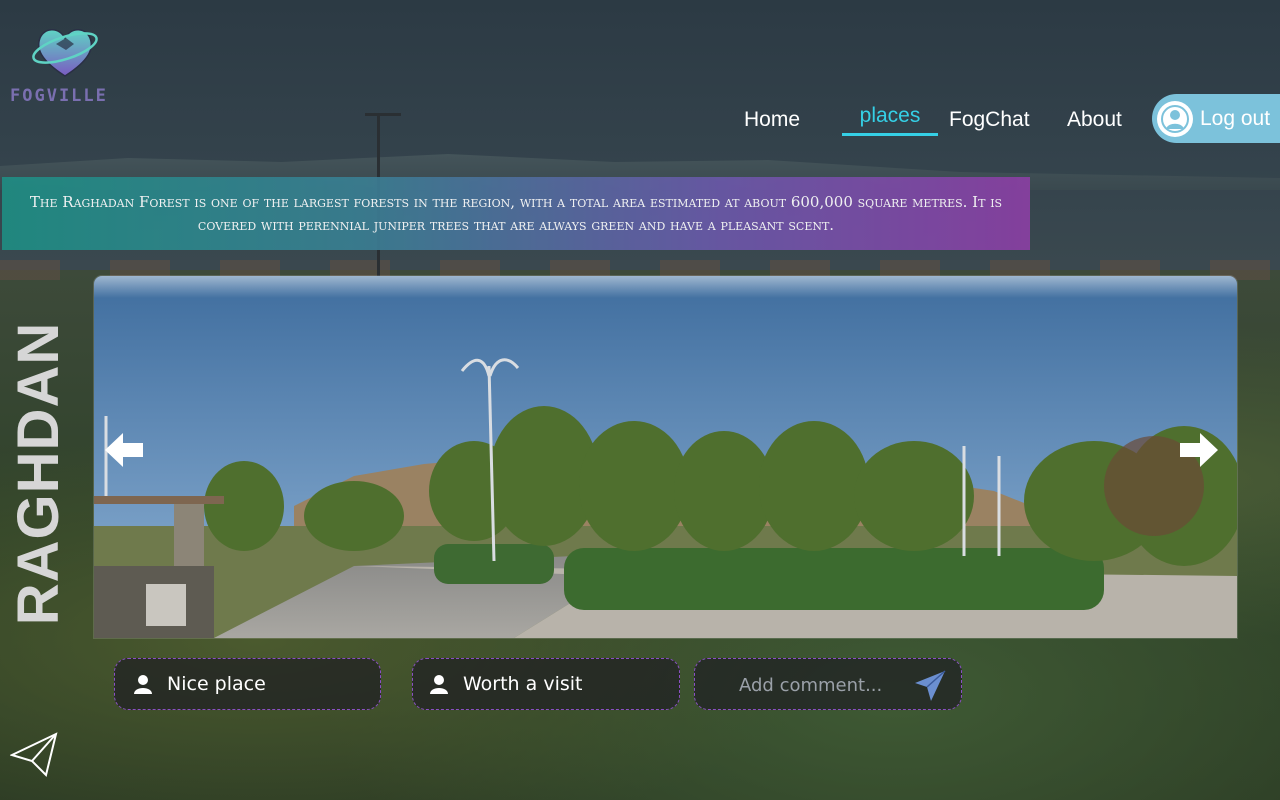  What do you see at coordinates (930, 686) in the screenshot?
I see `send-icon` at bounding box center [930, 686].